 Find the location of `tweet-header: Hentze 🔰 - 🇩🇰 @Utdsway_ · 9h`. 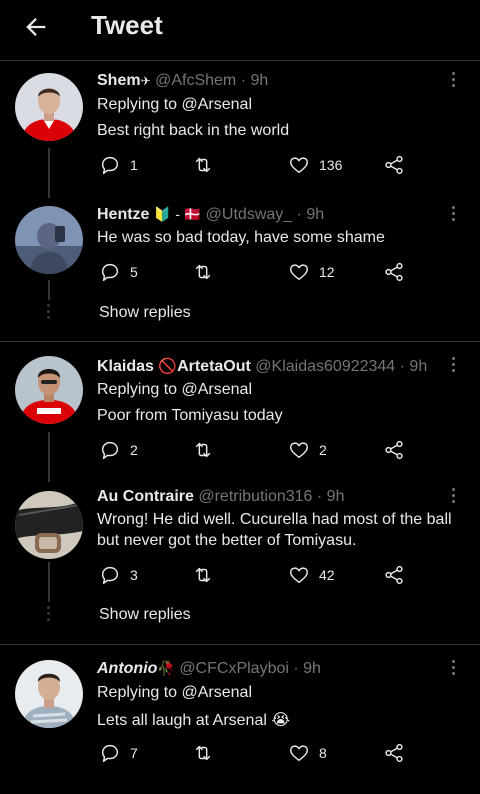

tweet-header: Hentze 🔰 - 🇩🇰 @Utdsway_ · 9h is located at coordinates (210, 215).